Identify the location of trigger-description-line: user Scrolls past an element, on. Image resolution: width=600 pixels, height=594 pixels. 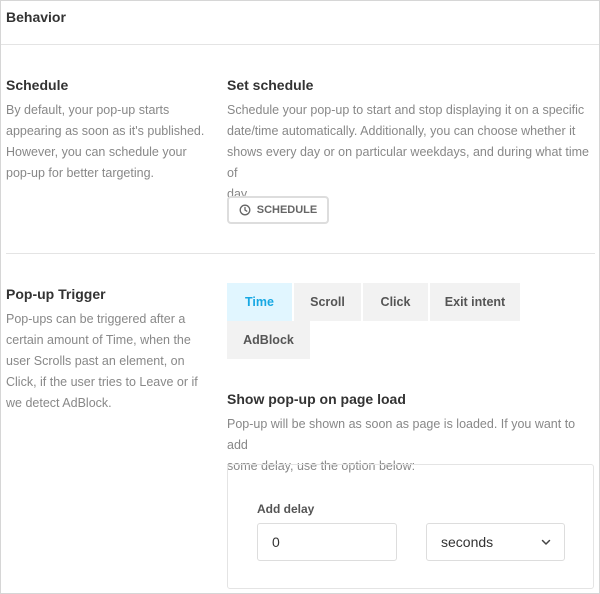
(95, 361).